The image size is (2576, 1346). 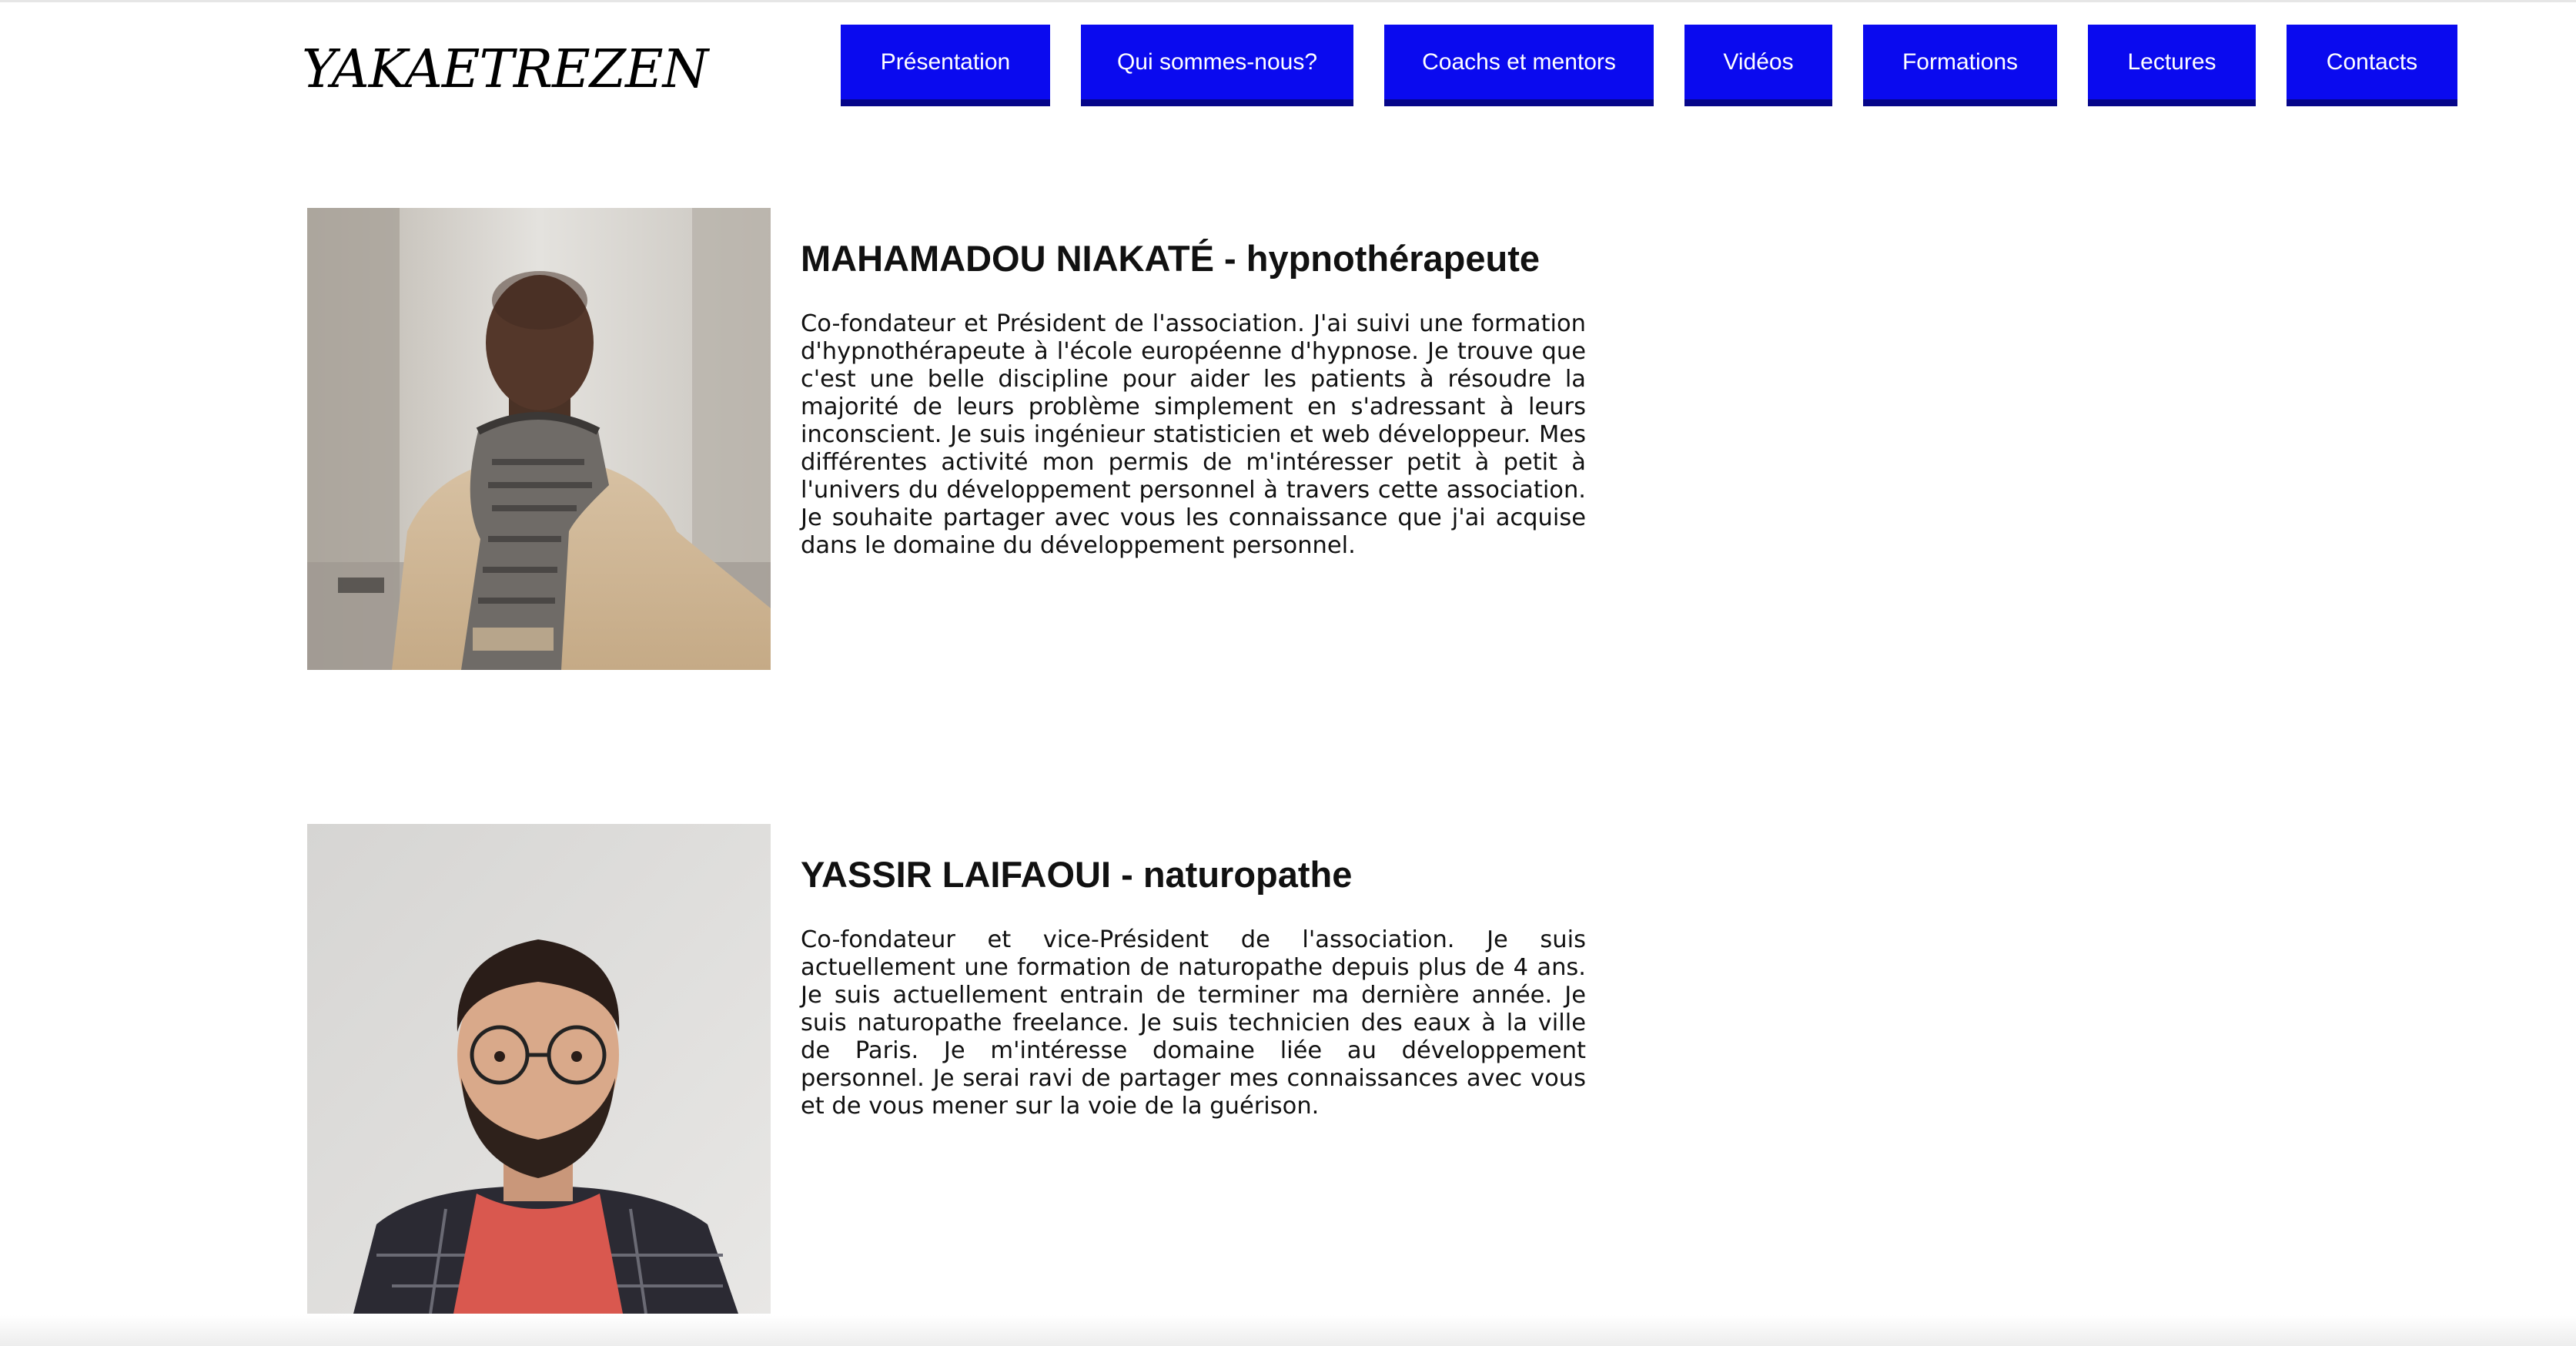 What do you see at coordinates (1758, 65) in the screenshot?
I see `nav-item-videos: Vidéos` at bounding box center [1758, 65].